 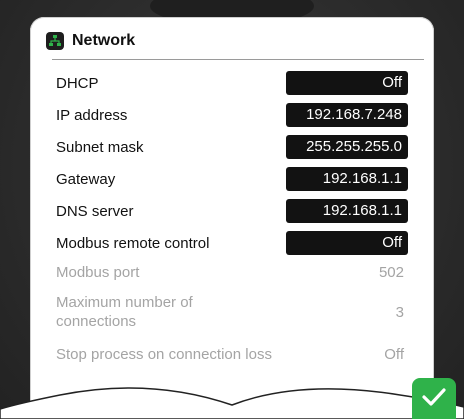 I want to click on setting-row-stop-process: Stop process on connection loss Off, so click(x=232, y=354).